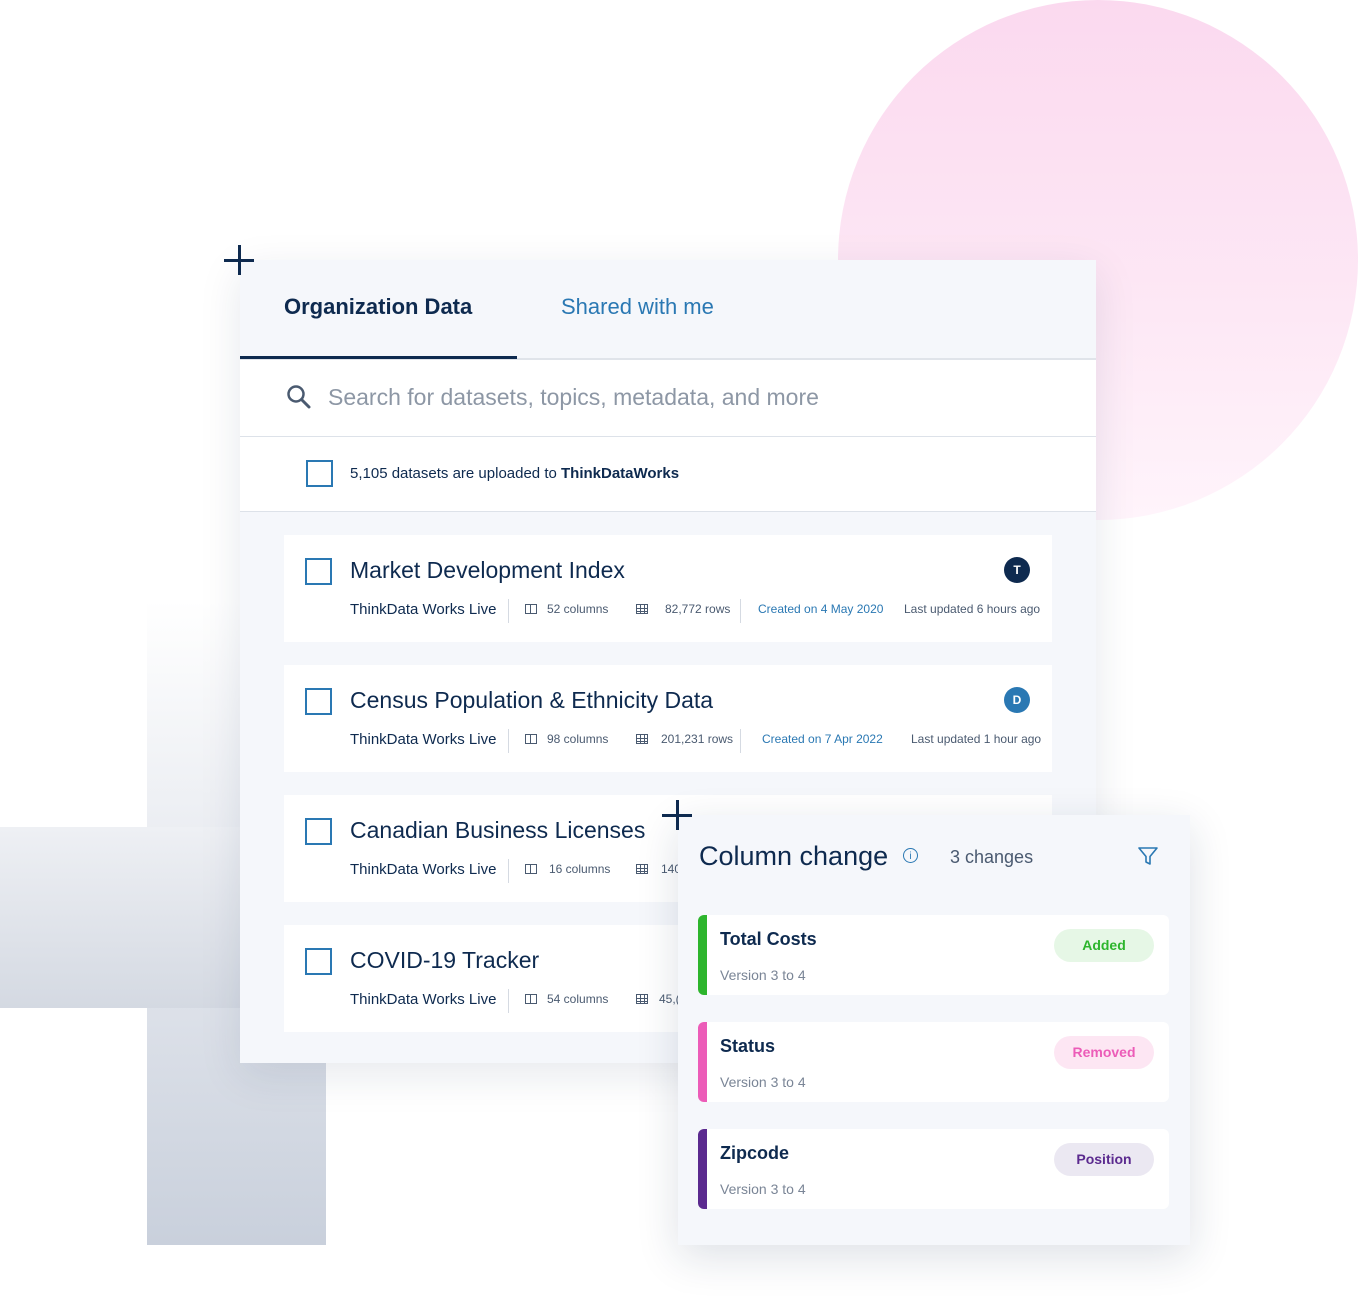 Image resolution: width=1358 pixels, height=1309 pixels. What do you see at coordinates (444, 960) in the screenshot?
I see `dataset-title: COVID-19 Tracker` at bounding box center [444, 960].